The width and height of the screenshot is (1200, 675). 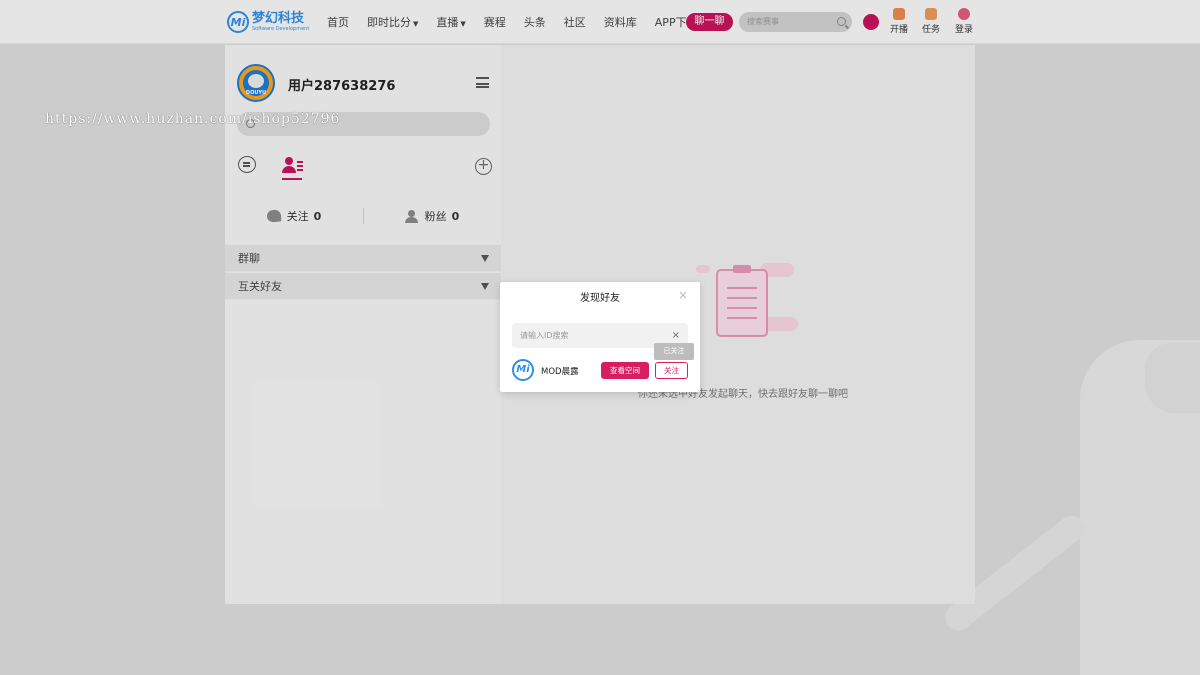 What do you see at coordinates (600, 337) in the screenshot?
I see `find-friends-dialog: 发现好友 × 请输入ID搜索 × 已关注 Mi MOD晨露 查看空间 关注` at bounding box center [600, 337].